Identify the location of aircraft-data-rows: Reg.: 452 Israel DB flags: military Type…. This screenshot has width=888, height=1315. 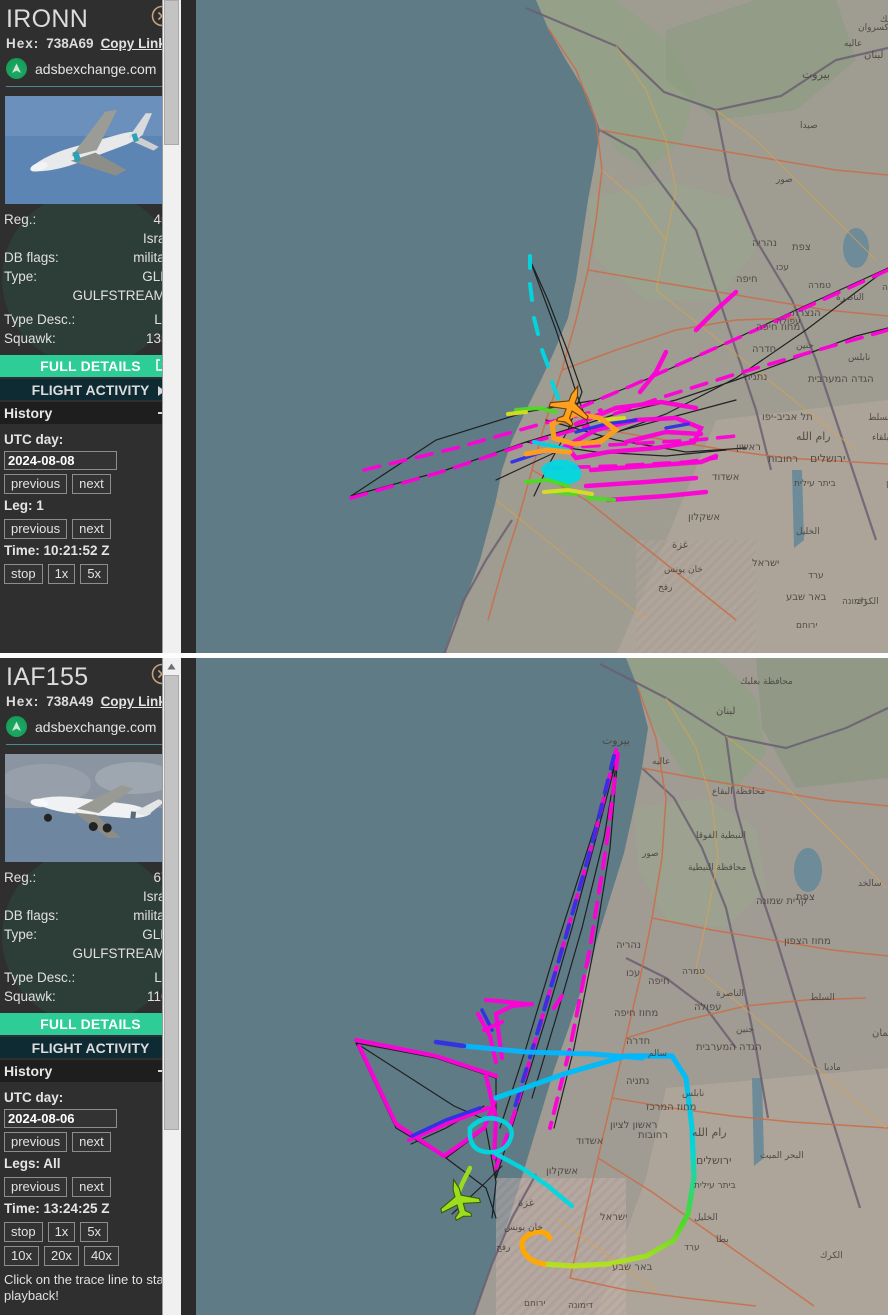
(90, 278).